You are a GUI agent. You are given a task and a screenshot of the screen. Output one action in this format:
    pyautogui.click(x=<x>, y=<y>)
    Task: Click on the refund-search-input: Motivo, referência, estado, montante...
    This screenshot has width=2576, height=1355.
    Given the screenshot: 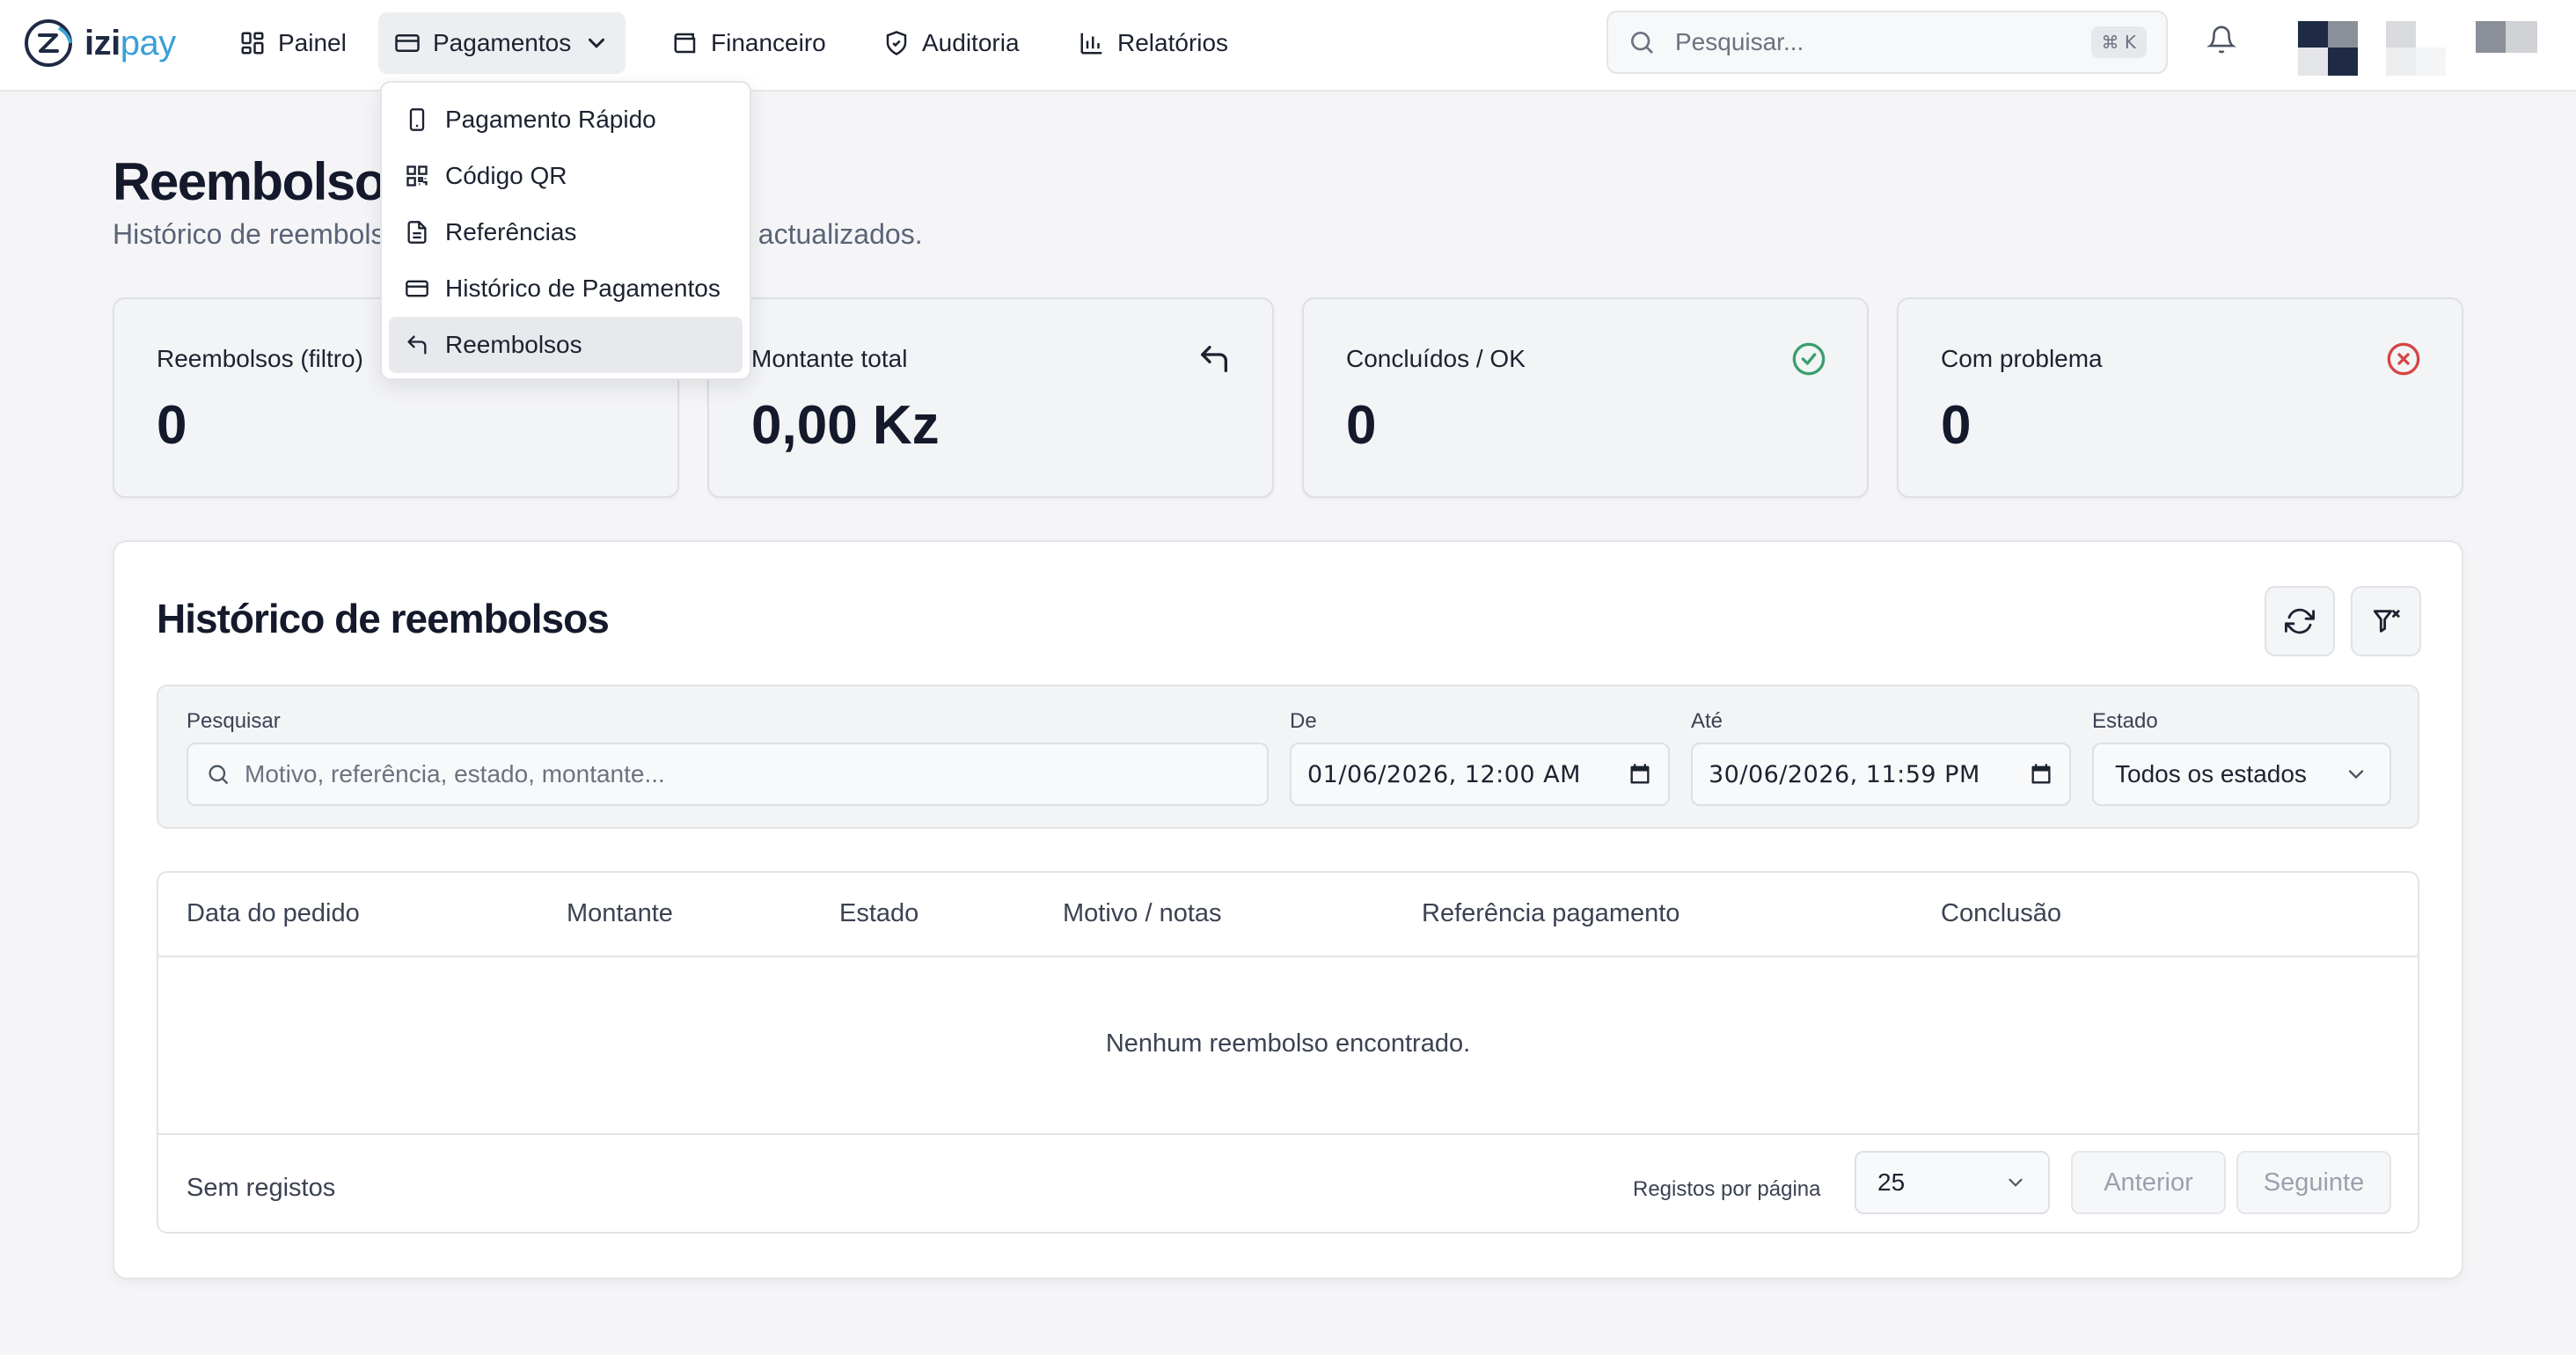 What is the action you would take?
    pyautogui.click(x=728, y=774)
    